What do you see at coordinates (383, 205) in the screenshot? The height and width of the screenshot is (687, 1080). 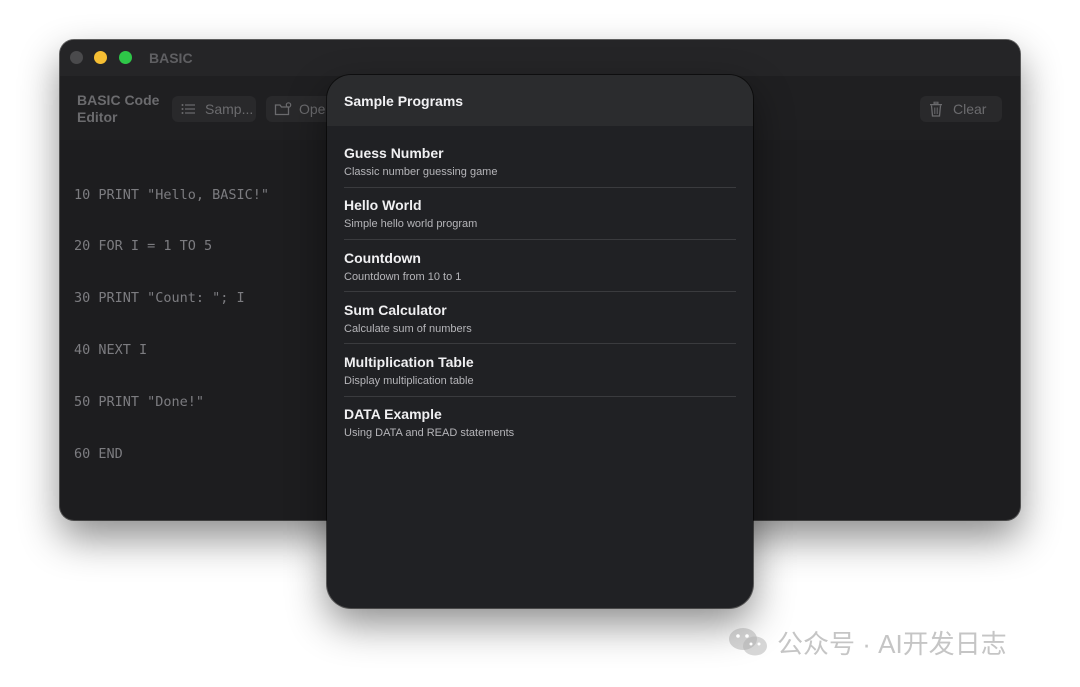 I see `program-name: Hello World` at bounding box center [383, 205].